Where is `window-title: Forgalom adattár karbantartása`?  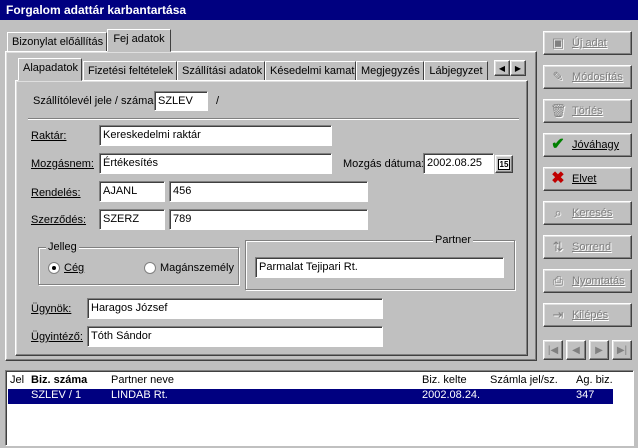
window-title: Forgalom adattár karbantartása is located at coordinates (319, 10).